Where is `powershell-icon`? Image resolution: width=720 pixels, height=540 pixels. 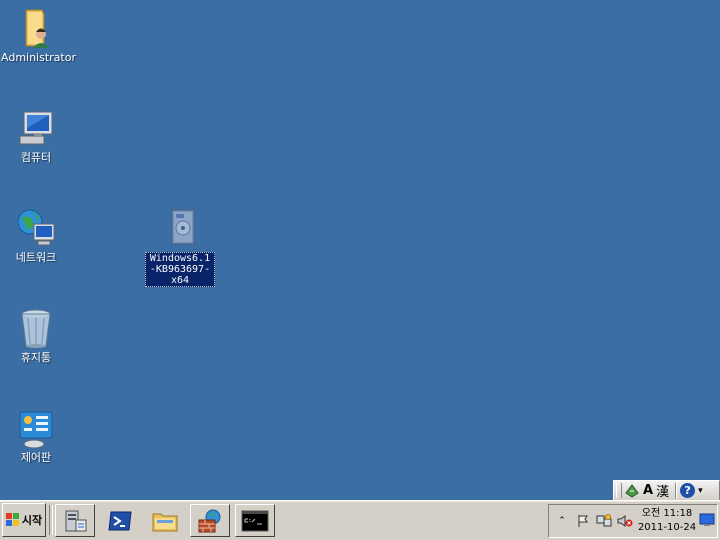
powershell-icon is located at coordinates (120, 520).